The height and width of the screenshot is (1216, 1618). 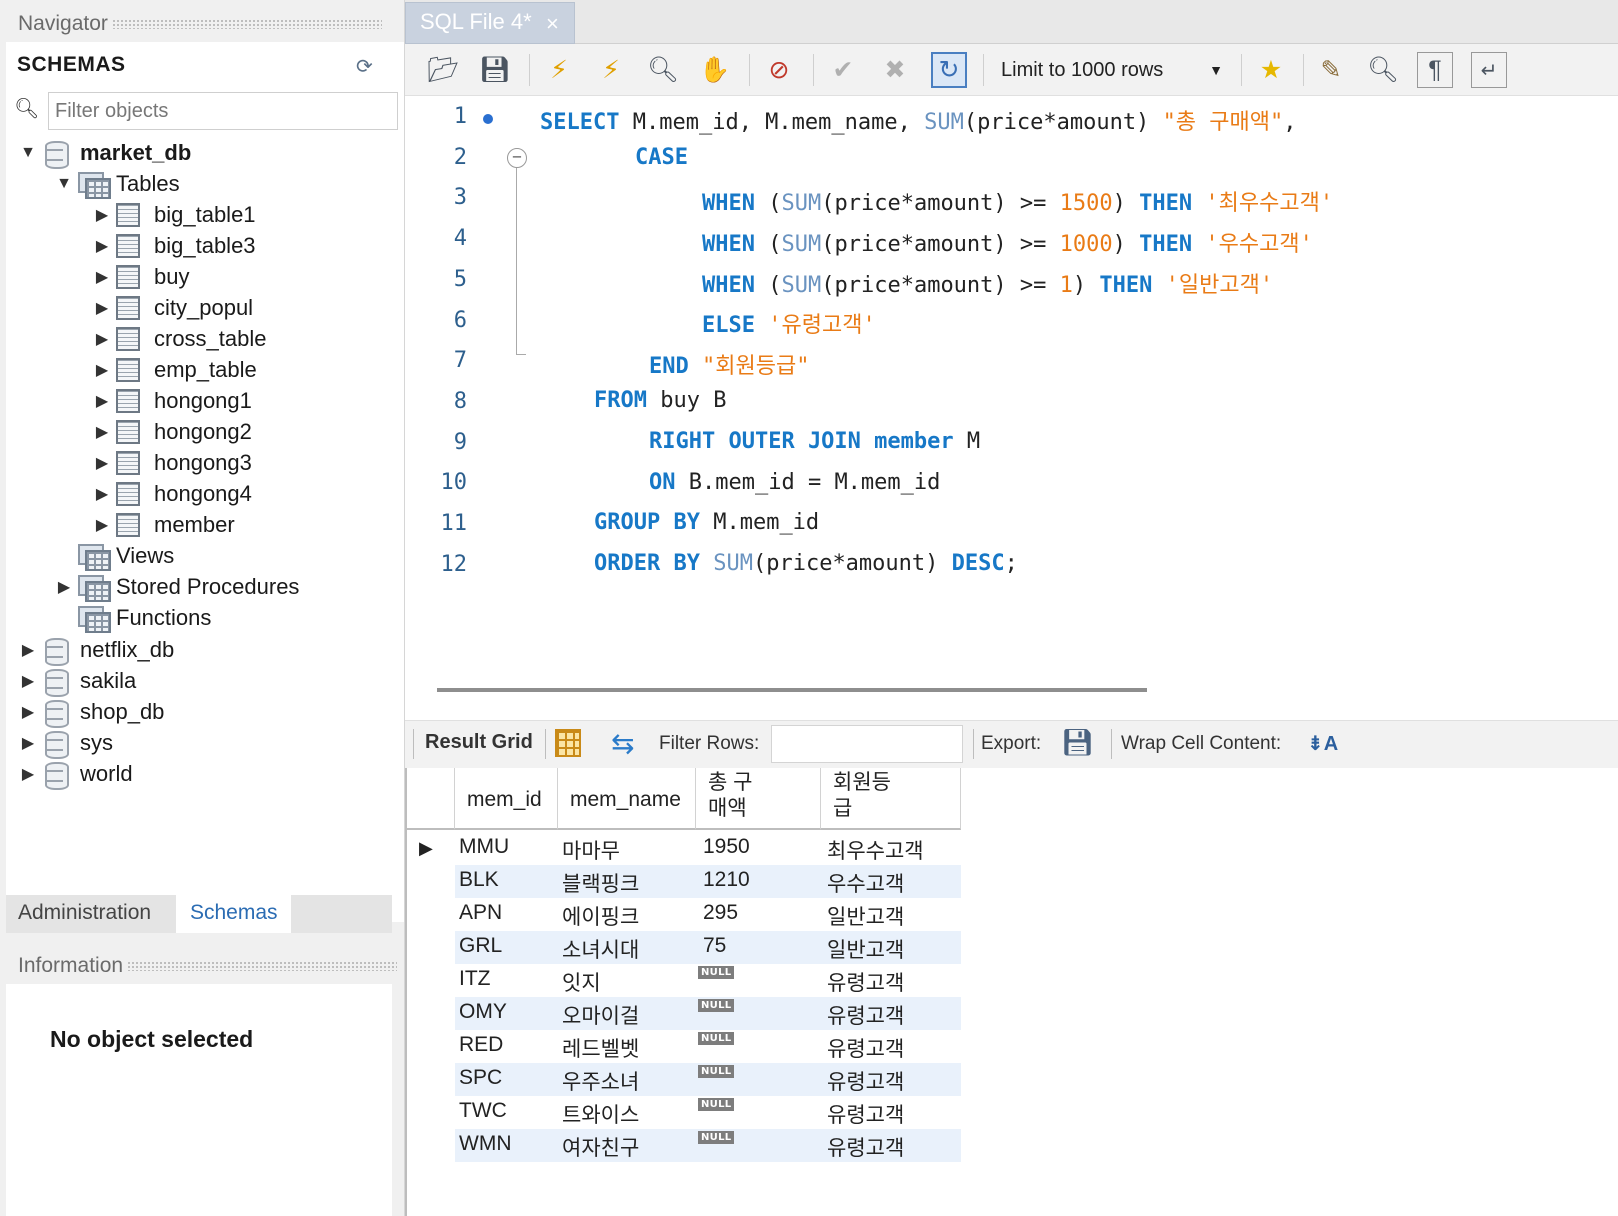 What do you see at coordinates (483, 1012) in the screenshot?
I see `cell-mem-id: OMY` at bounding box center [483, 1012].